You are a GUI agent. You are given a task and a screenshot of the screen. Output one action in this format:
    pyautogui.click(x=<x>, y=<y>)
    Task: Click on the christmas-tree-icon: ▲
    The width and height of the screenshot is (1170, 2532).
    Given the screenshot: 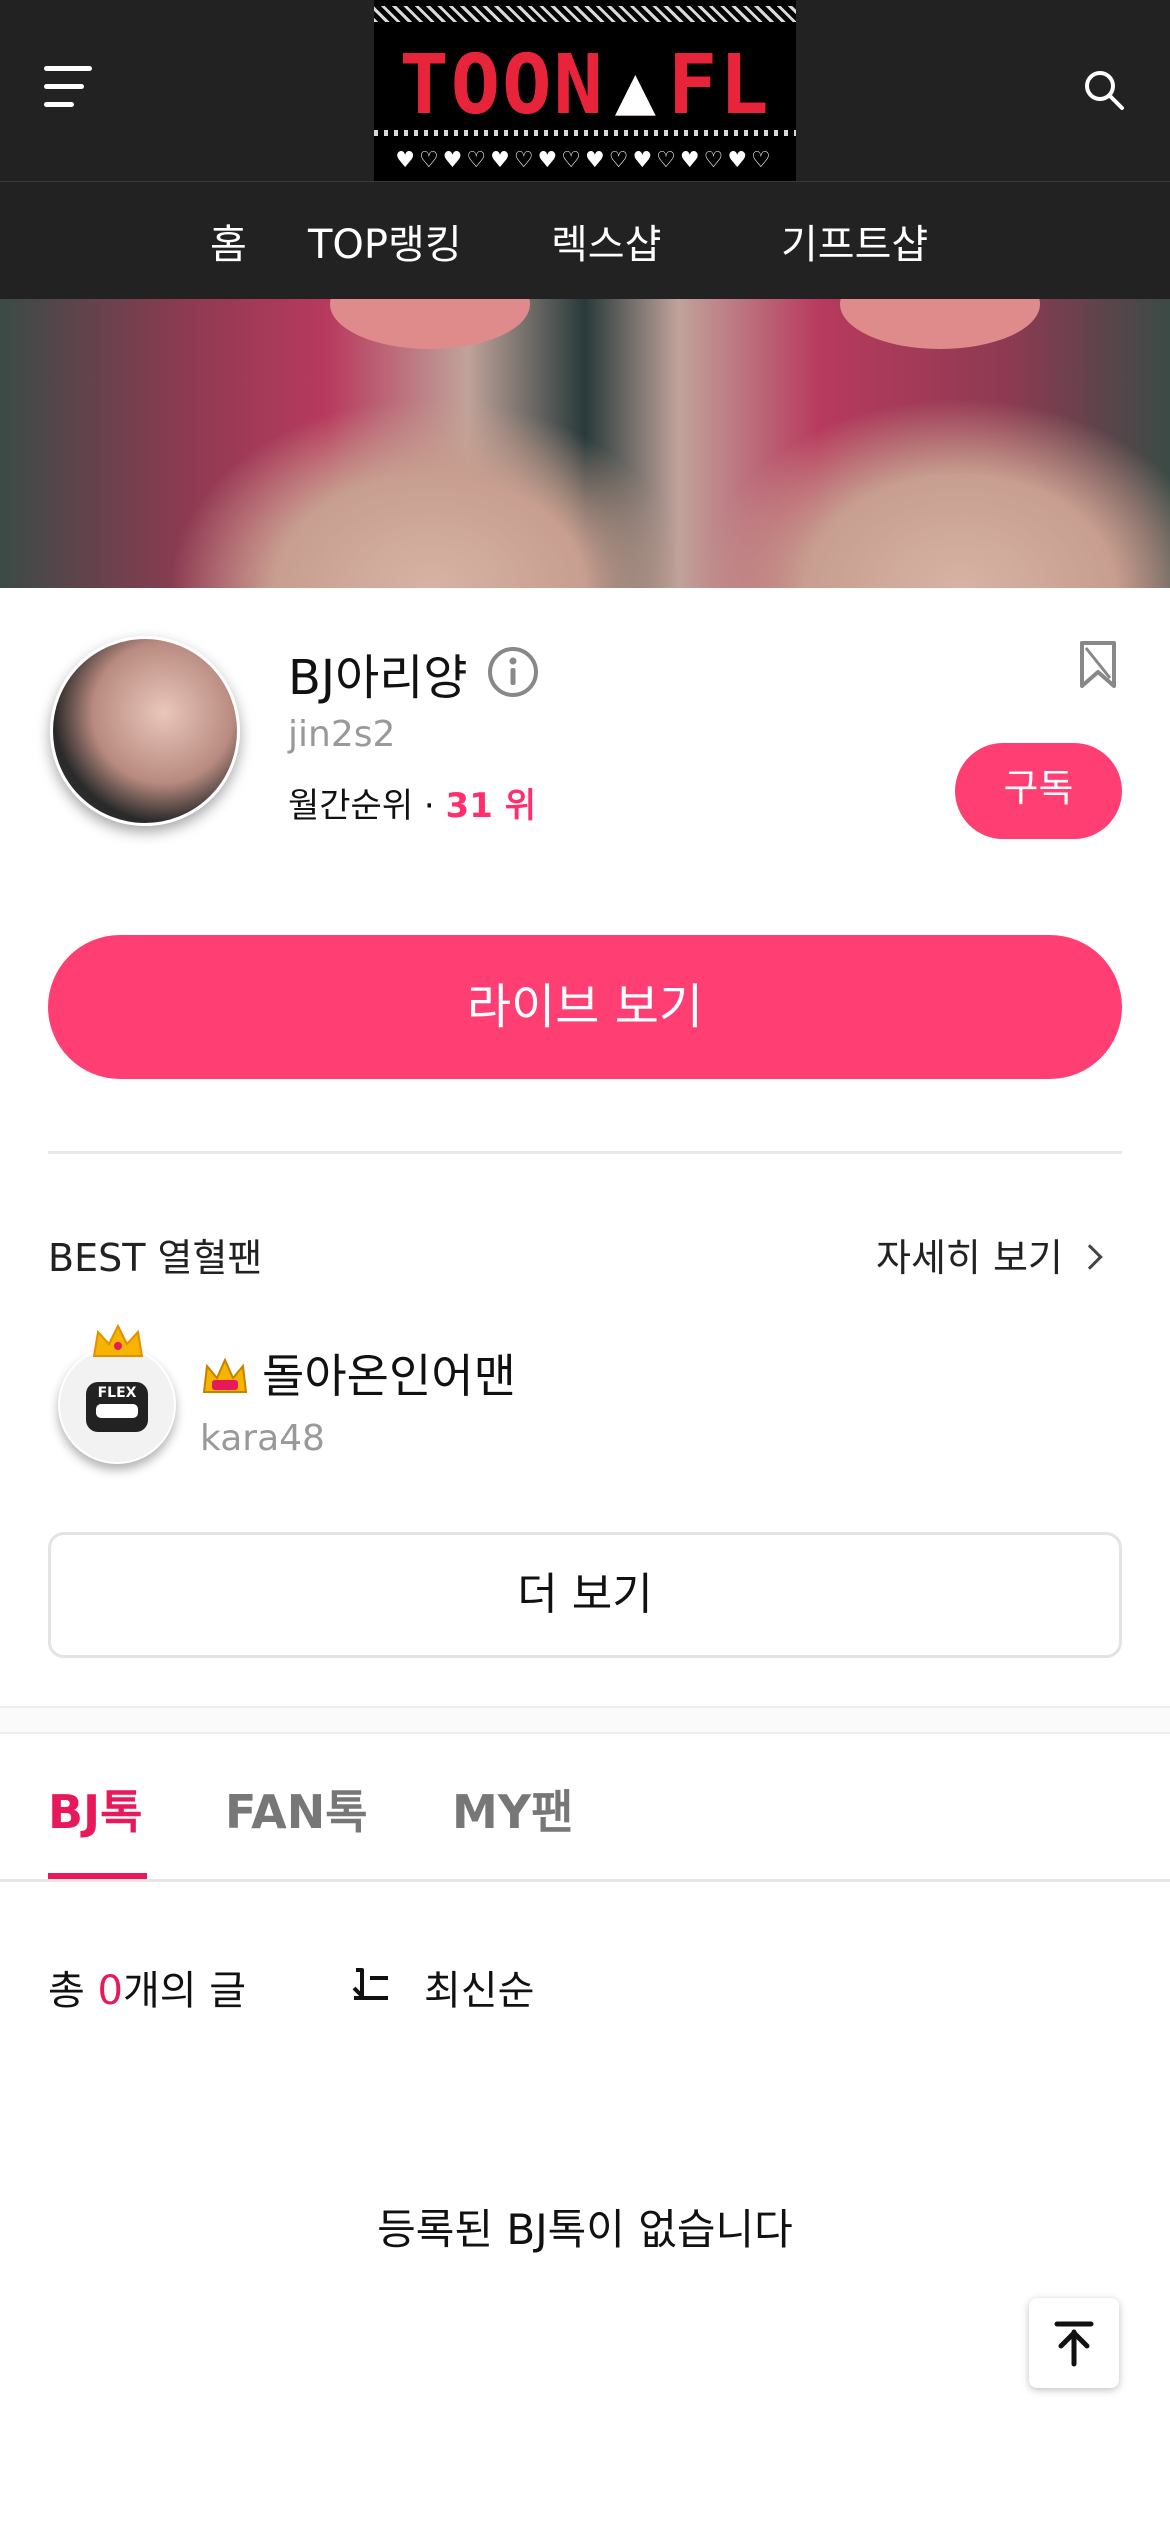 What is the action you would take?
    pyautogui.click(x=636, y=90)
    